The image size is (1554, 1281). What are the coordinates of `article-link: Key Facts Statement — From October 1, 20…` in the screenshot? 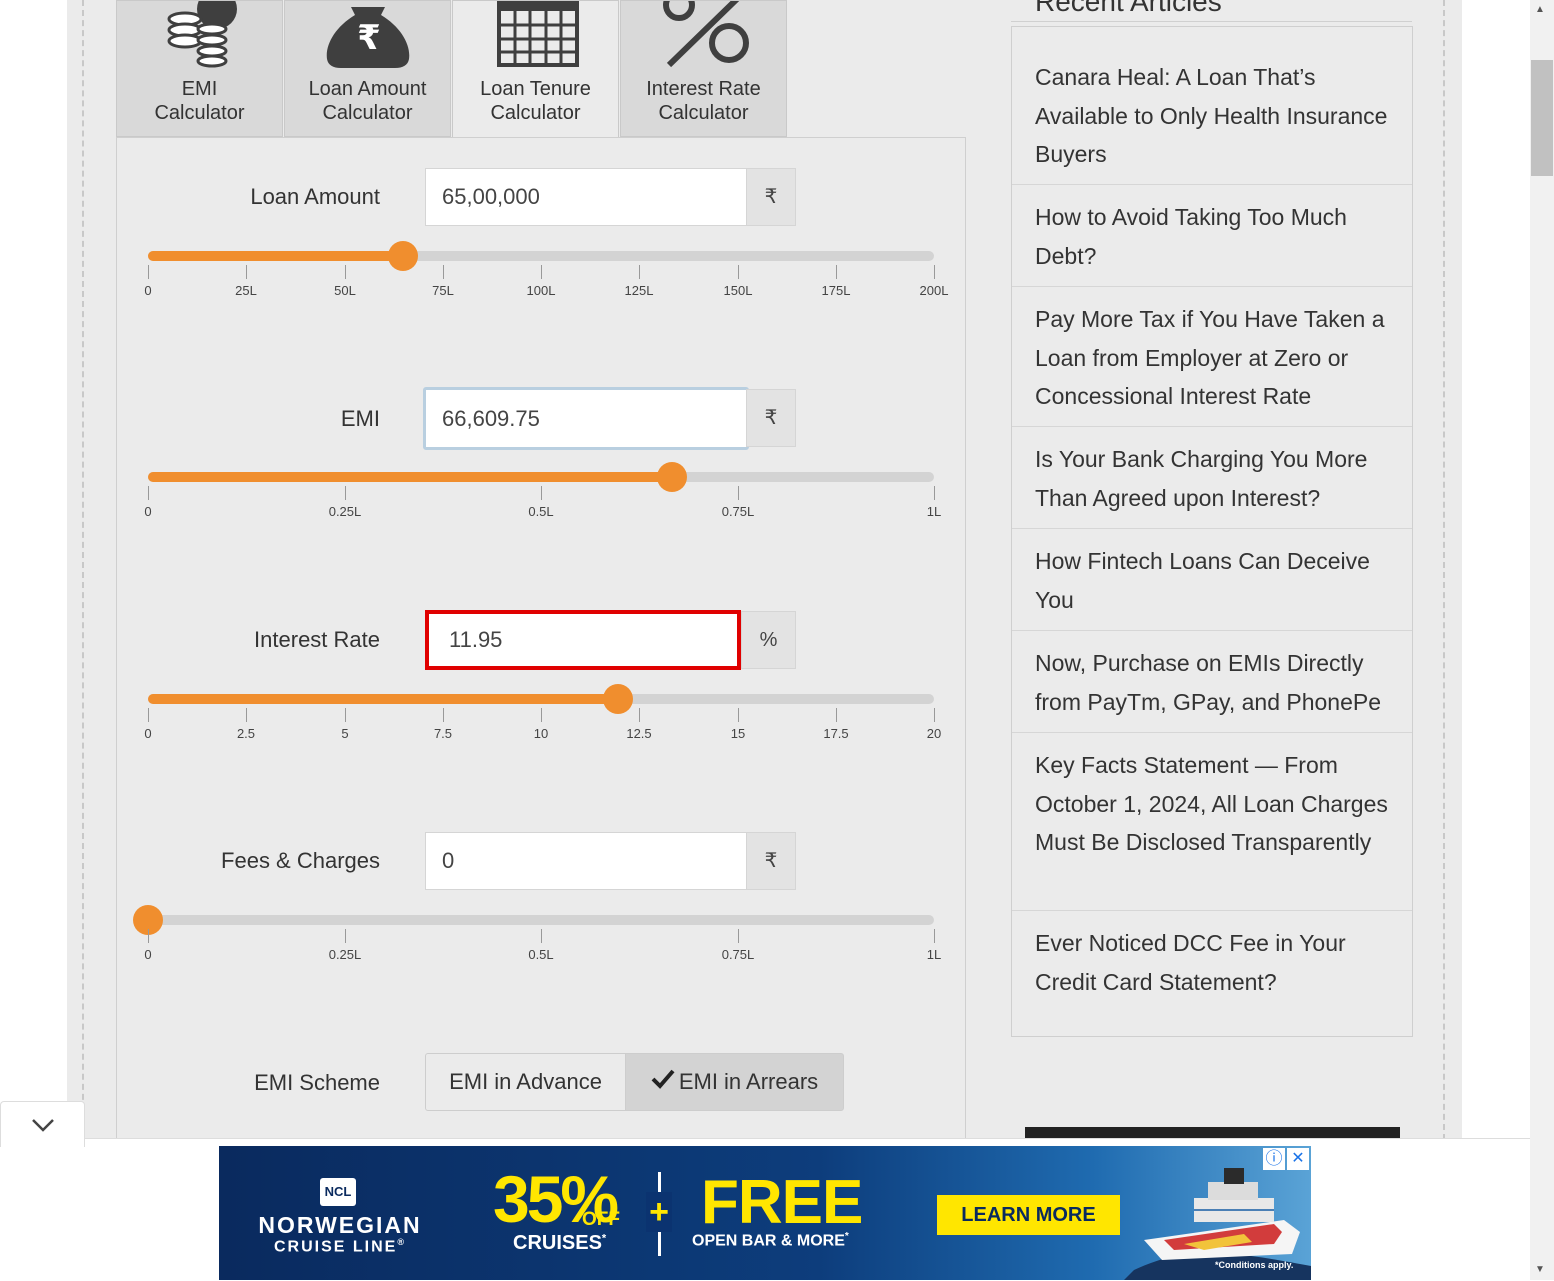 It's located at (1212, 828).